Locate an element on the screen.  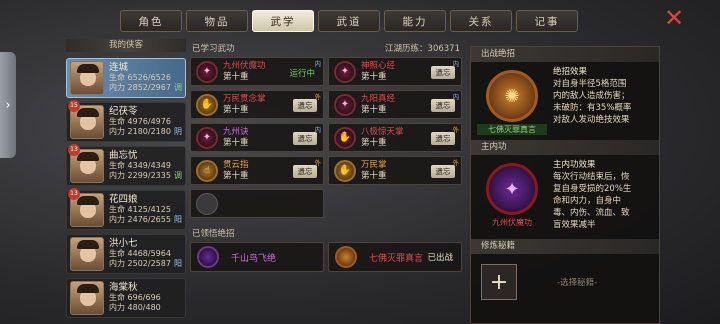
ult-item: 七佛灭罪真言 已出战 is located at coordinates (395, 257).